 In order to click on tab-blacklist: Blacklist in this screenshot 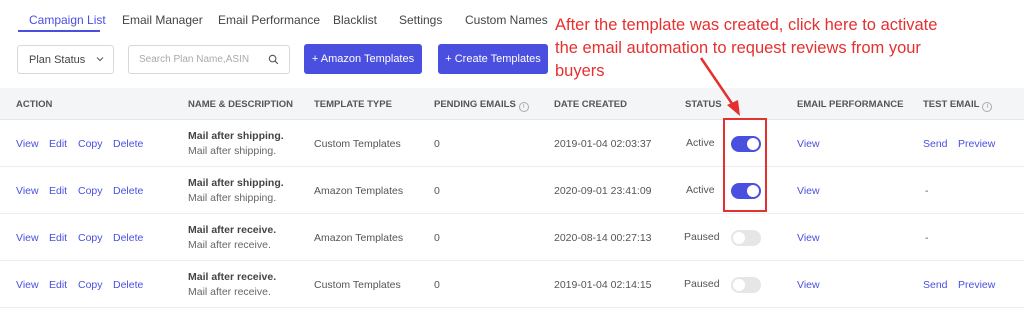, I will do `click(355, 20)`.